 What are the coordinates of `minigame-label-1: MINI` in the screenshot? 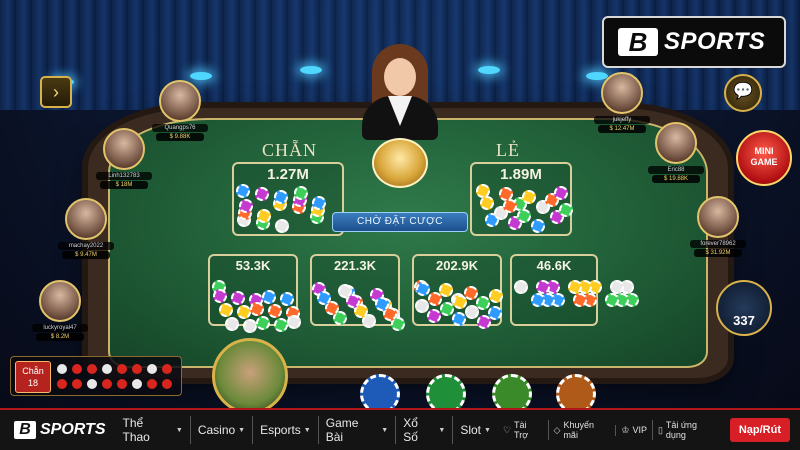 It's located at (764, 151).